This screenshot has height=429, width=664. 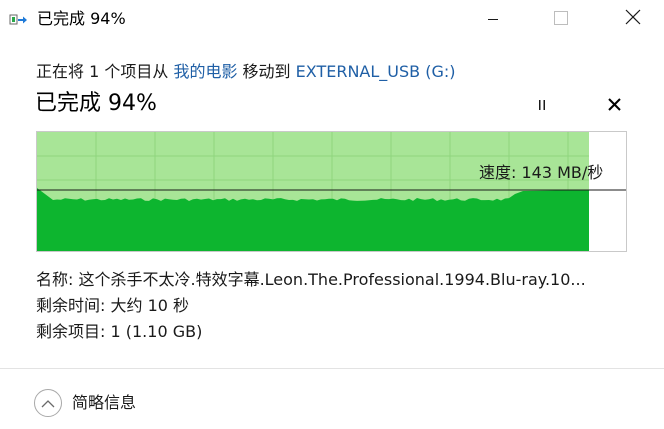 I want to click on progress-title: 已完成 94%, so click(x=96, y=103).